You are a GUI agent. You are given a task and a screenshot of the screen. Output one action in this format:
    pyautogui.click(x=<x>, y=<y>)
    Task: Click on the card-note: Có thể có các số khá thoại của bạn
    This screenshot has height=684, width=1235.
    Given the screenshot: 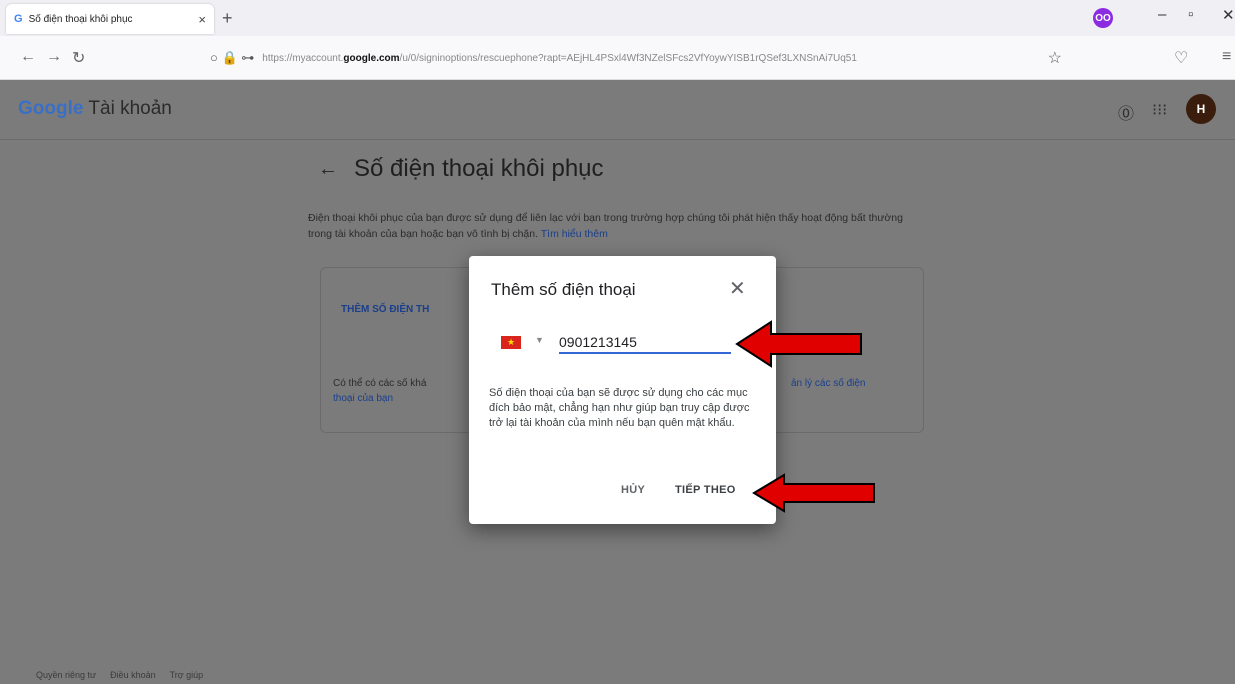 What is the action you would take?
    pyautogui.click(x=403, y=391)
    